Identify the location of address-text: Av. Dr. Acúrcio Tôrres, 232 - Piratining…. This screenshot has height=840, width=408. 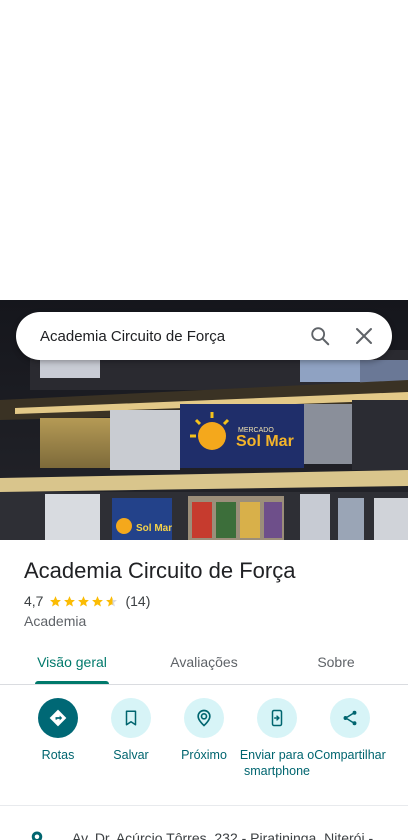
(223, 835).